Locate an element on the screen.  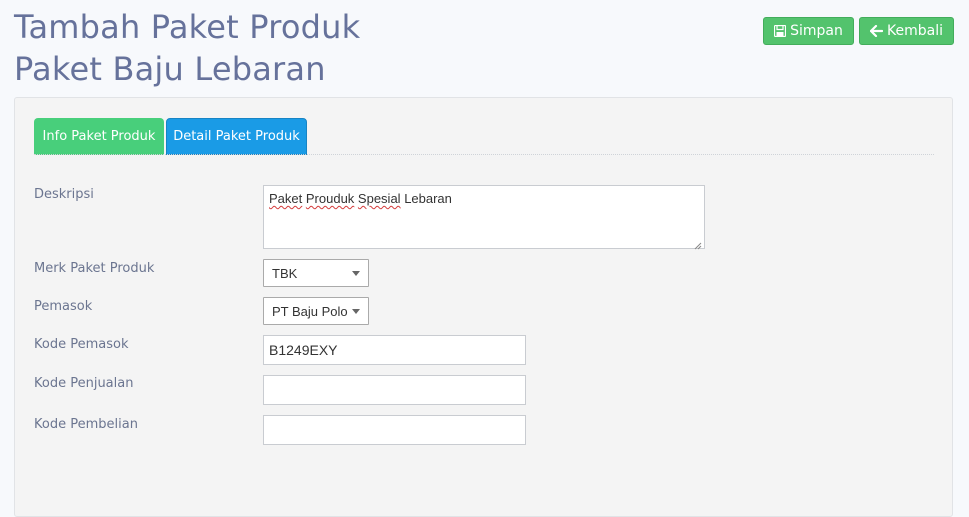
pemasok-label: Pemasok is located at coordinates (63, 306).